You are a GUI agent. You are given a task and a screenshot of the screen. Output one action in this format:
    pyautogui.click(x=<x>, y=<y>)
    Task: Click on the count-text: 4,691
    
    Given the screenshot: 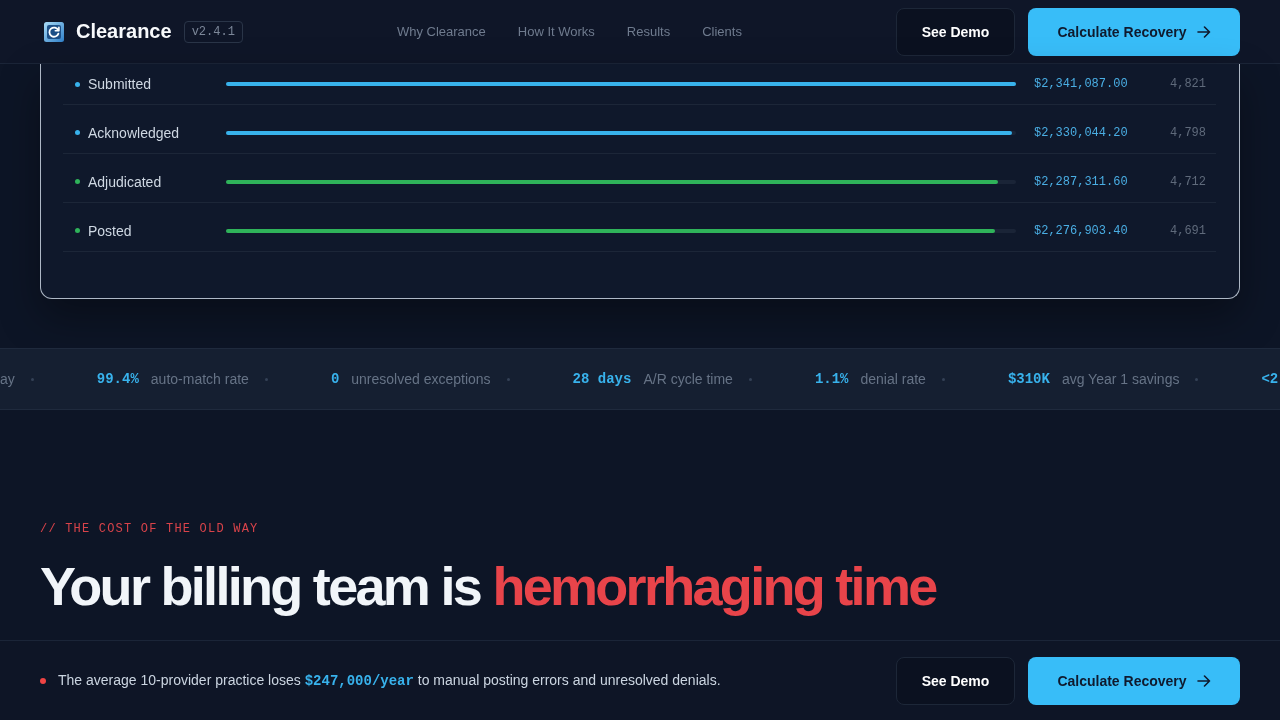 What is the action you would take?
    pyautogui.click(x=1188, y=230)
    